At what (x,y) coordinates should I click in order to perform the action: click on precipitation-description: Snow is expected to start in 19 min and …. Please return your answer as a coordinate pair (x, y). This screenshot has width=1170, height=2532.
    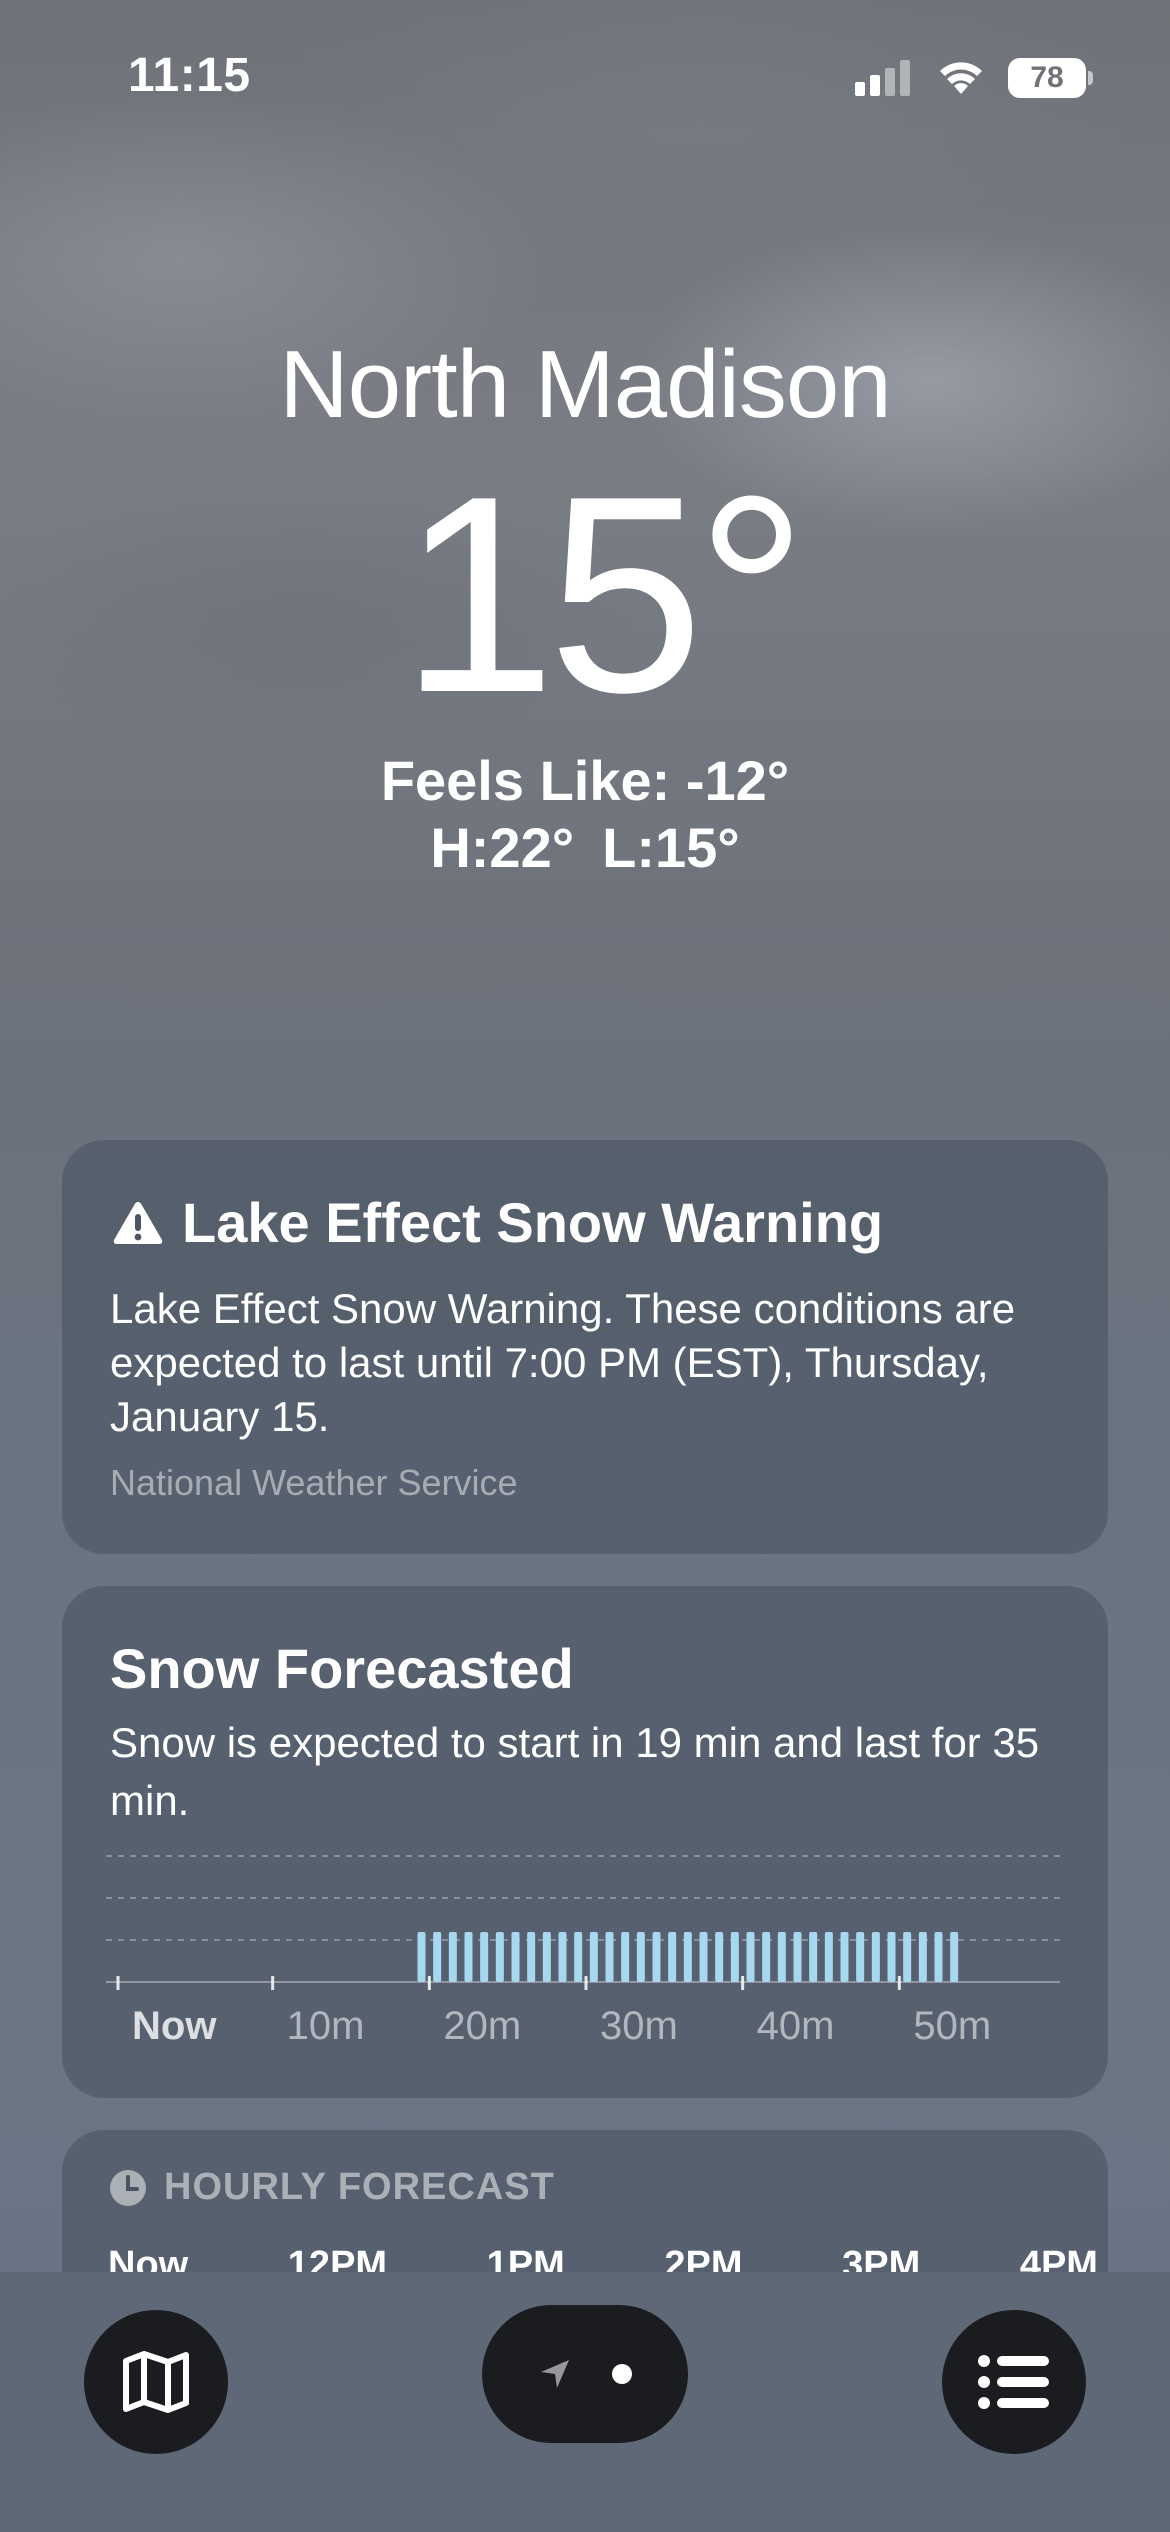
    Looking at the image, I should click on (575, 1771).